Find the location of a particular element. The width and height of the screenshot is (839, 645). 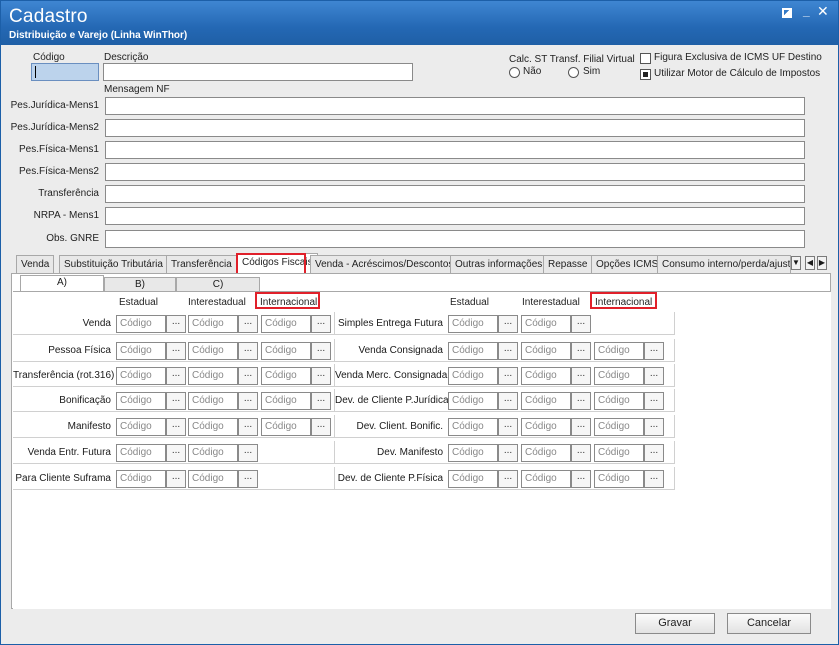

tab-repasse: Repasse is located at coordinates (568, 264).